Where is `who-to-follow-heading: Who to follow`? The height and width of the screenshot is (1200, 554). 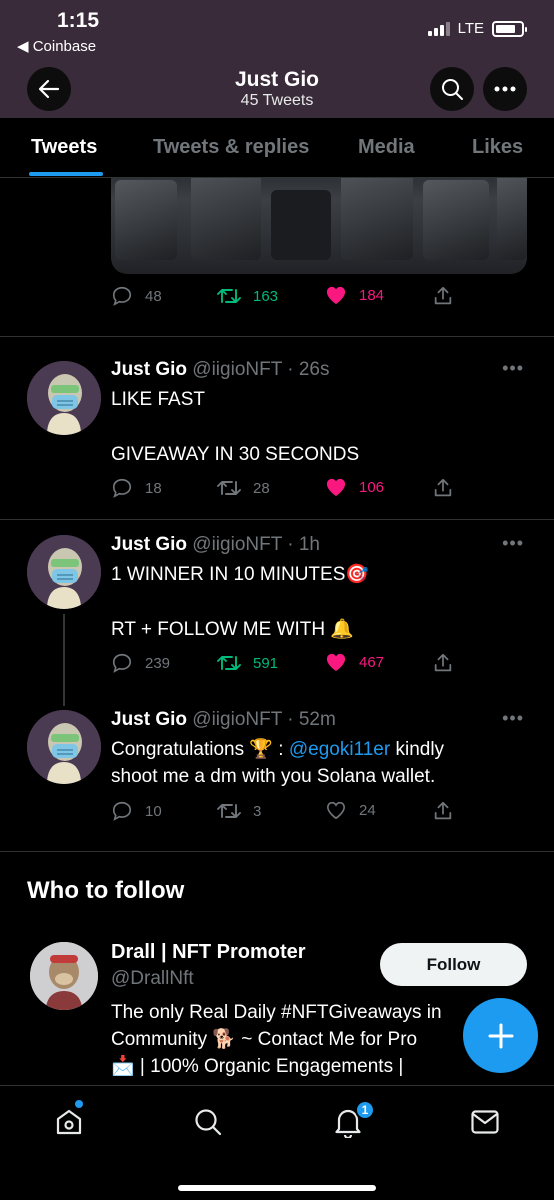
who-to-follow-heading: Who to follow is located at coordinates (106, 890).